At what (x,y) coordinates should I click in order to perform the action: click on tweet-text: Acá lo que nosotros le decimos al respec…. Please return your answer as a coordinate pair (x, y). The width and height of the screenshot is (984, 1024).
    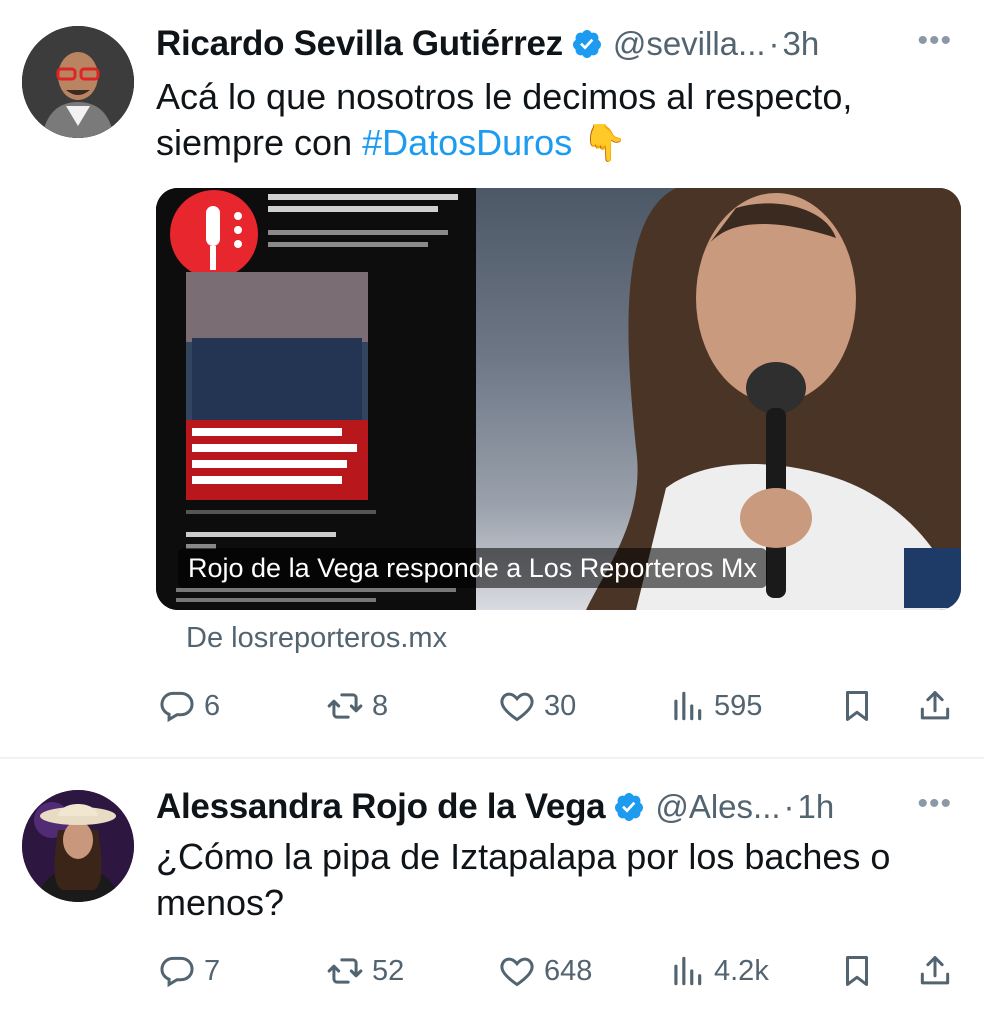
    Looking at the image, I should click on (550, 120).